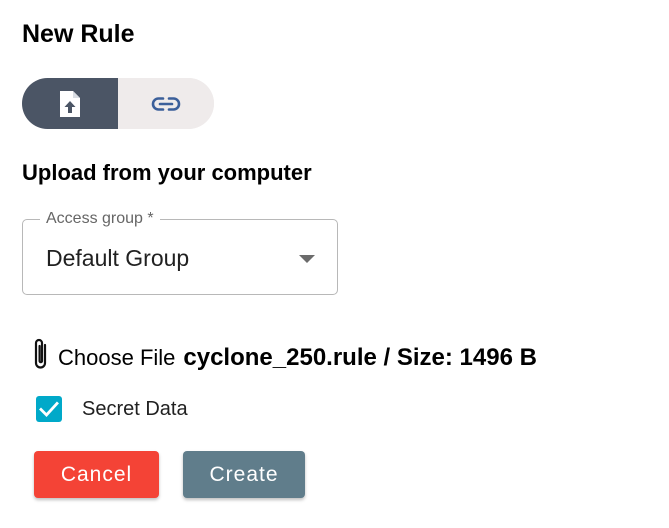  Describe the element at coordinates (307, 259) in the screenshot. I see `dropdown-arrow-icon` at that location.